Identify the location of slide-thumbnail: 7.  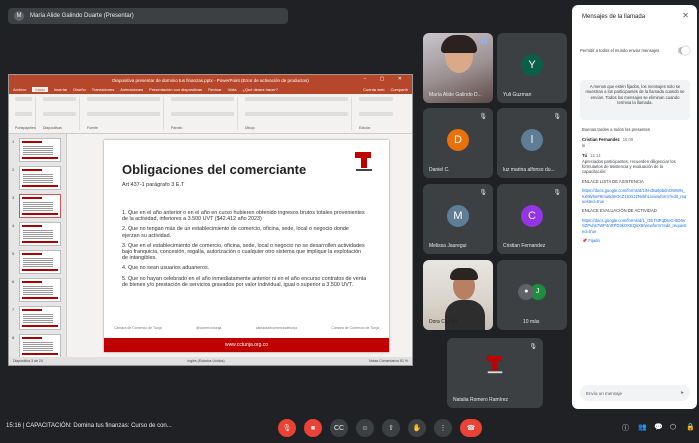
(36, 318).